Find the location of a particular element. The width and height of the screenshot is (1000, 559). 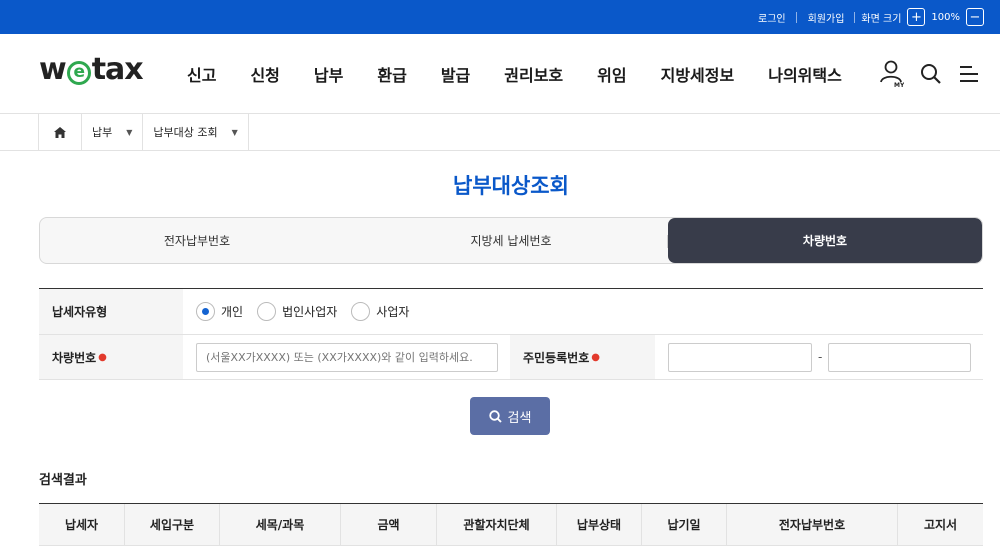

radio-business-label: 사업자 is located at coordinates (393, 312).